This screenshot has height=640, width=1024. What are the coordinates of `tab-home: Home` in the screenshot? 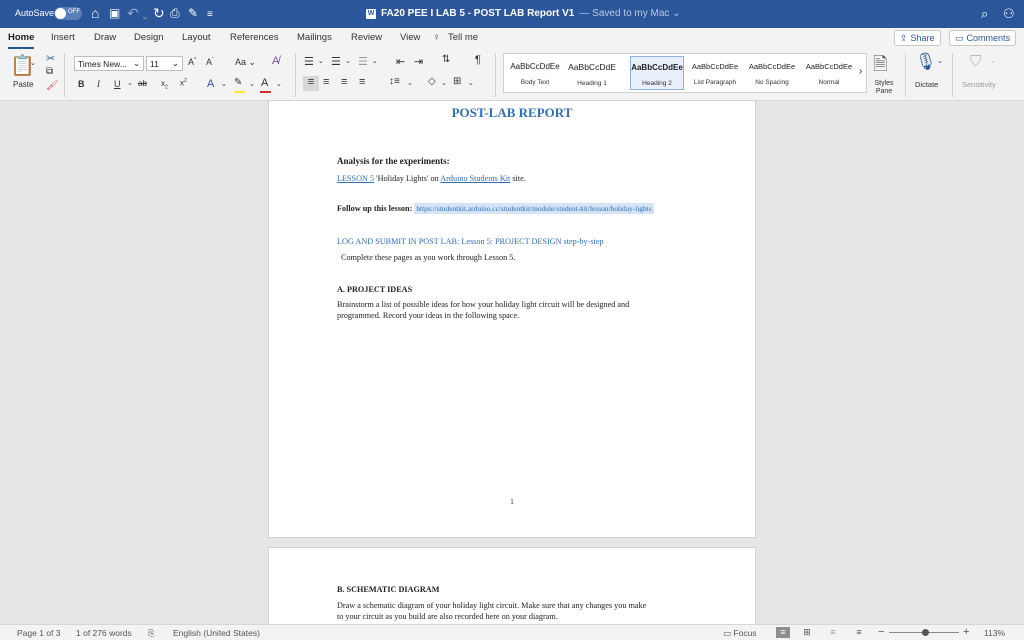 It's located at (21, 40).